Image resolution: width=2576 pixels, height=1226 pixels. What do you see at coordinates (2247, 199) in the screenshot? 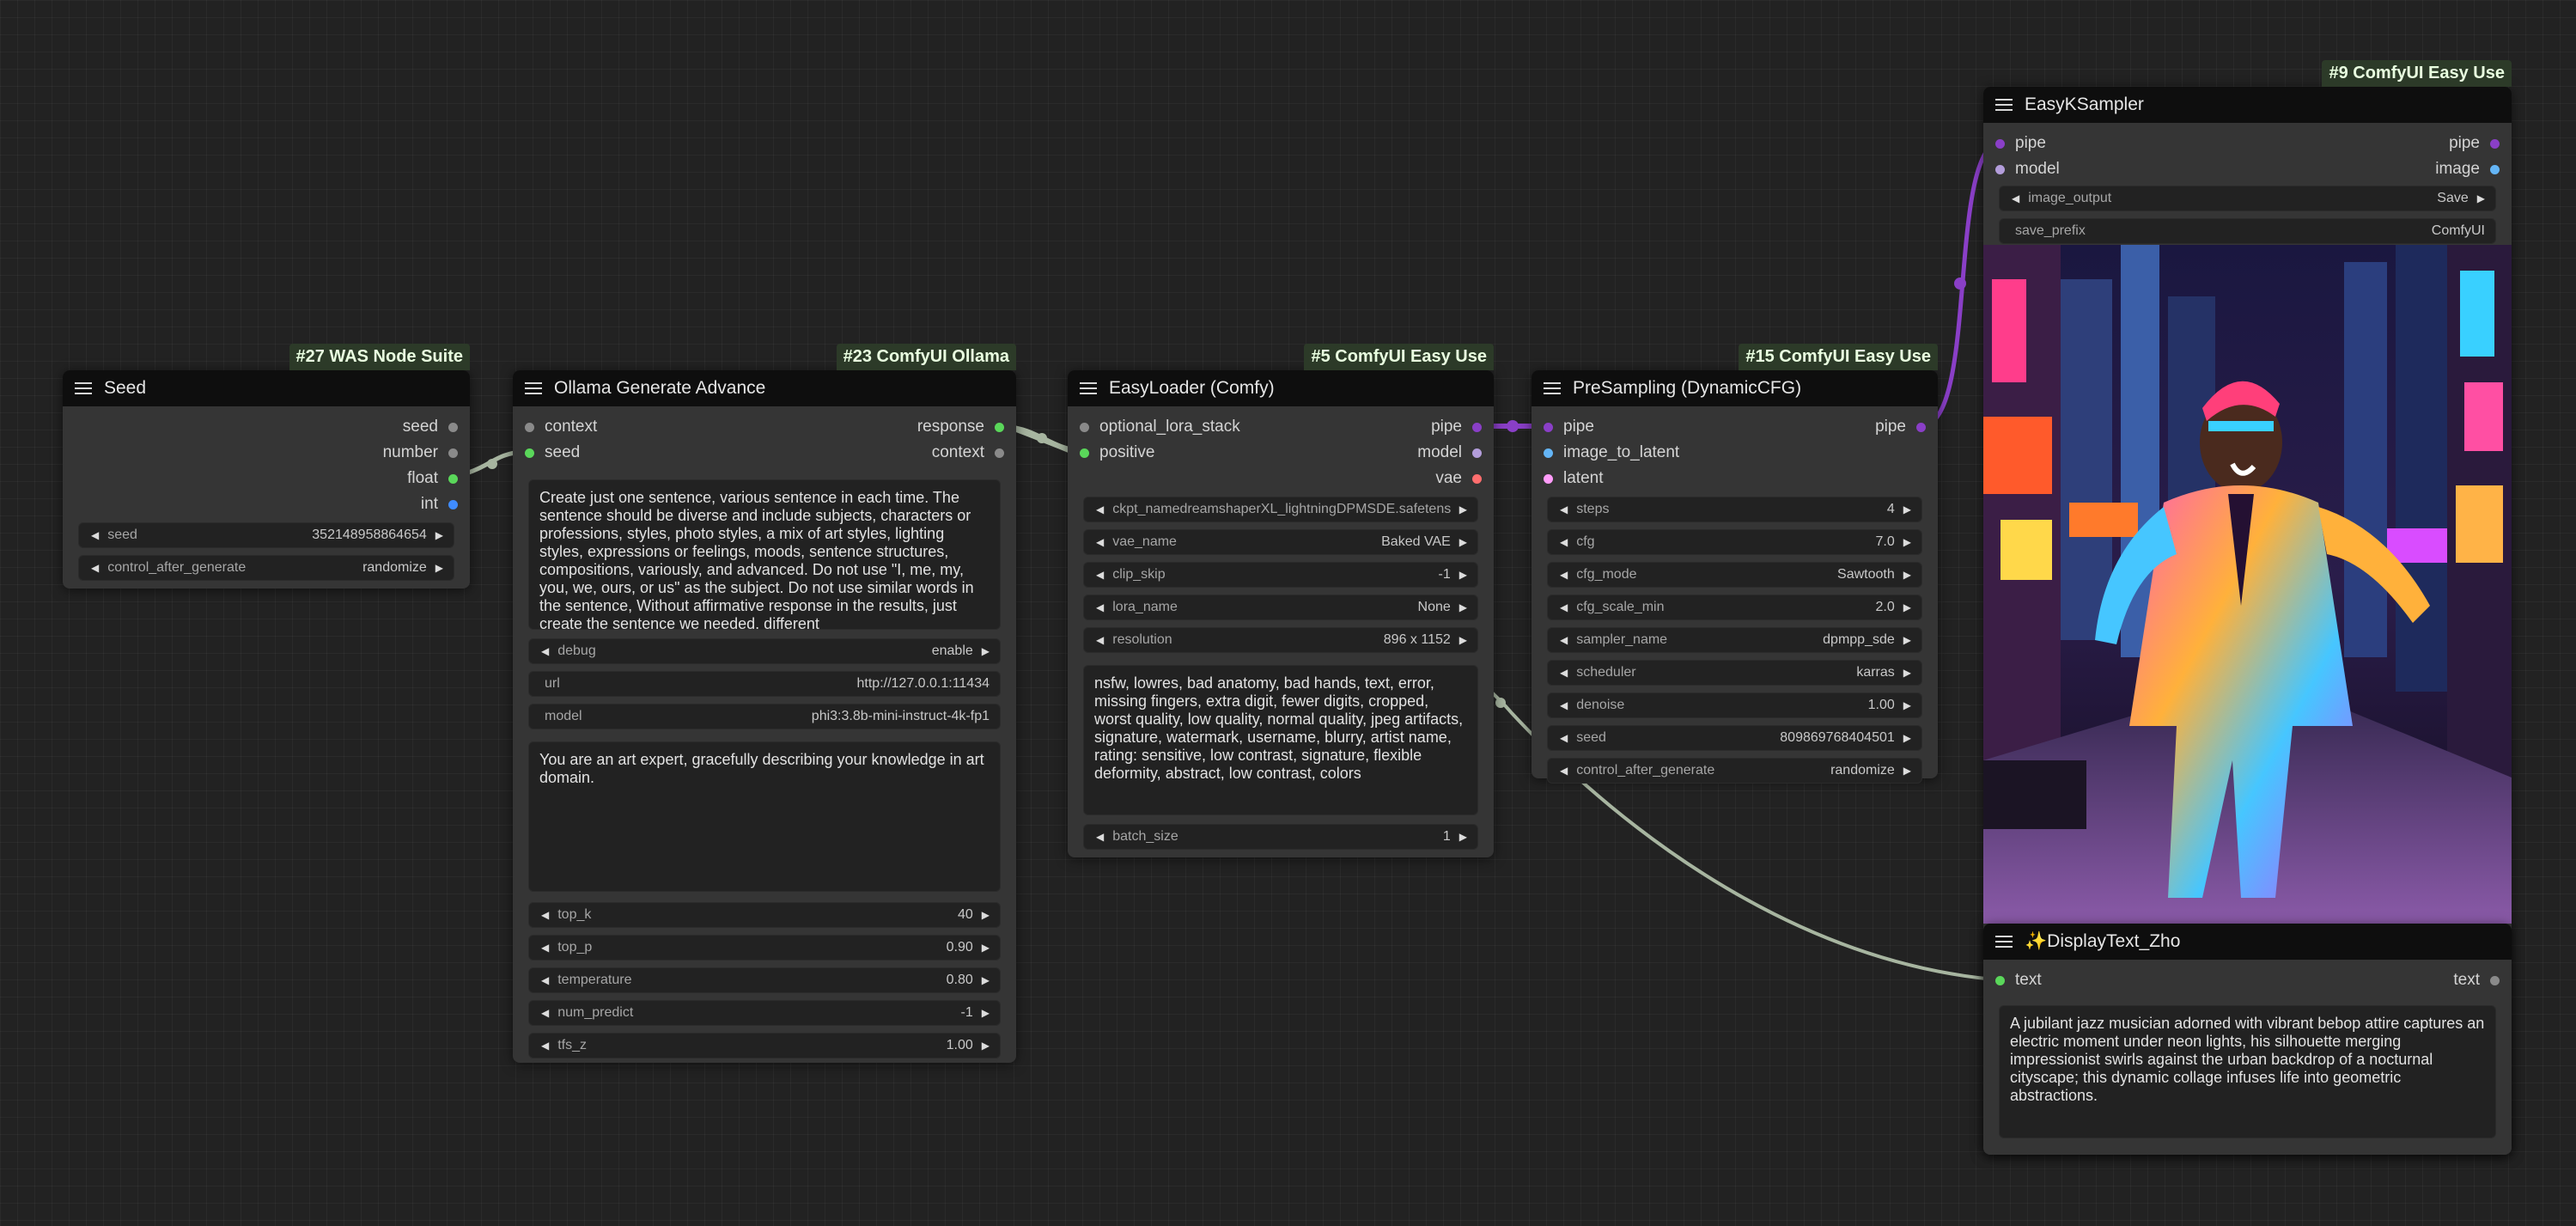
I see `image-output-widget: ◀ image_output Save ▶` at bounding box center [2247, 199].